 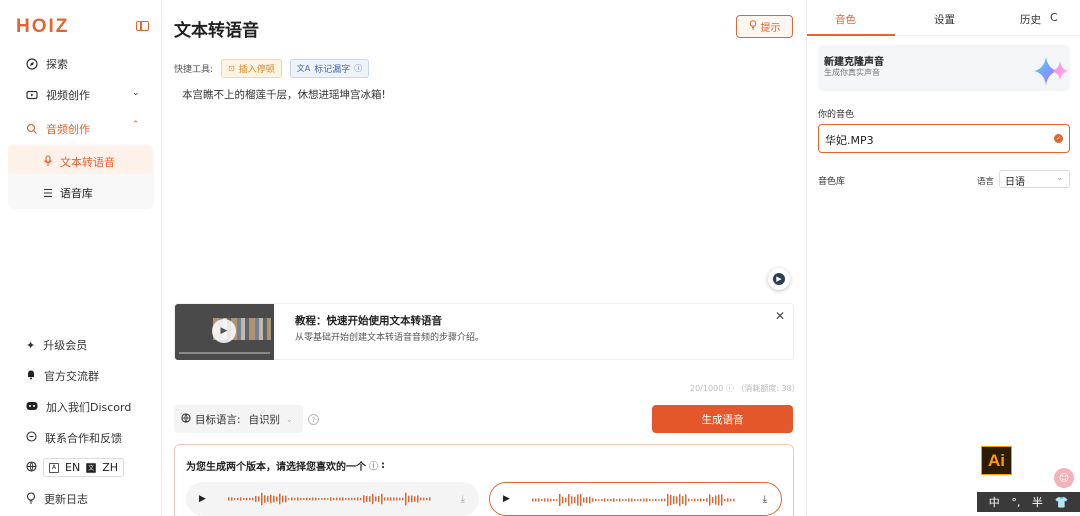 I want to click on sidebar-collapse-icon, so click(x=142, y=26).